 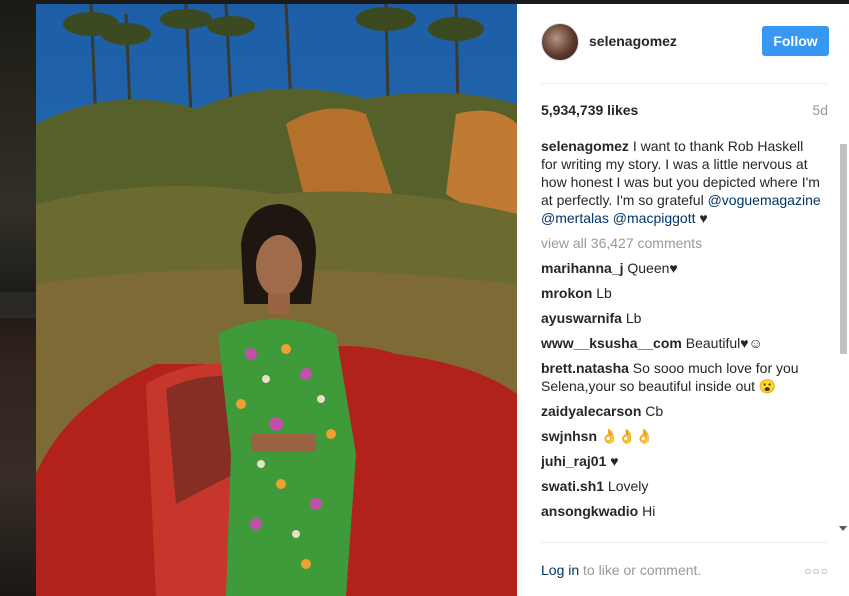 What do you see at coordinates (612, 461) in the screenshot?
I see `comment-text: ♥` at bounding box center [612, 461].